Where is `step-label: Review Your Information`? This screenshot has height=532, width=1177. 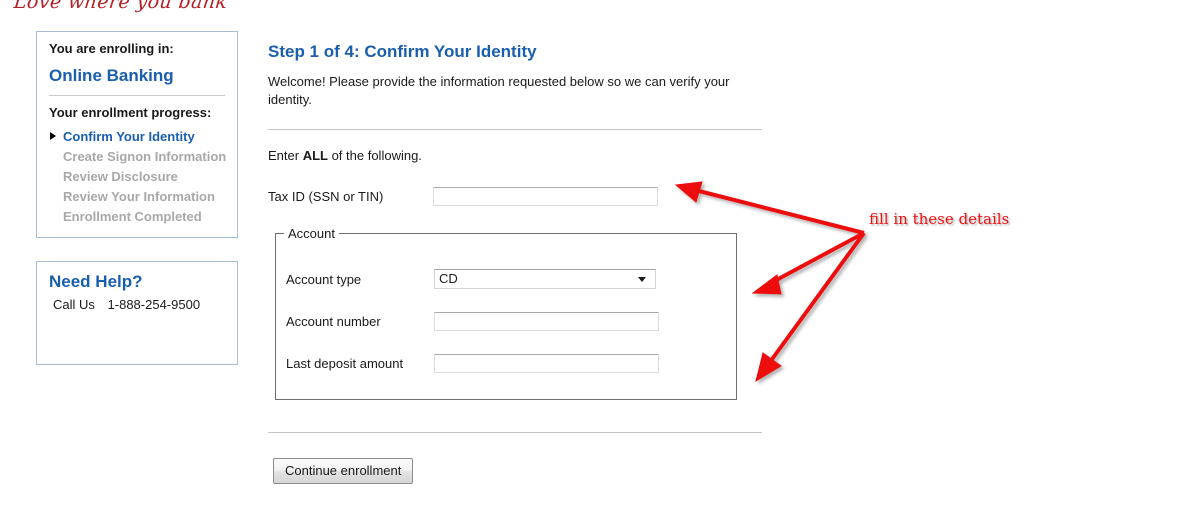 step-label: Review Your Information is located at coordinates (139, 196).